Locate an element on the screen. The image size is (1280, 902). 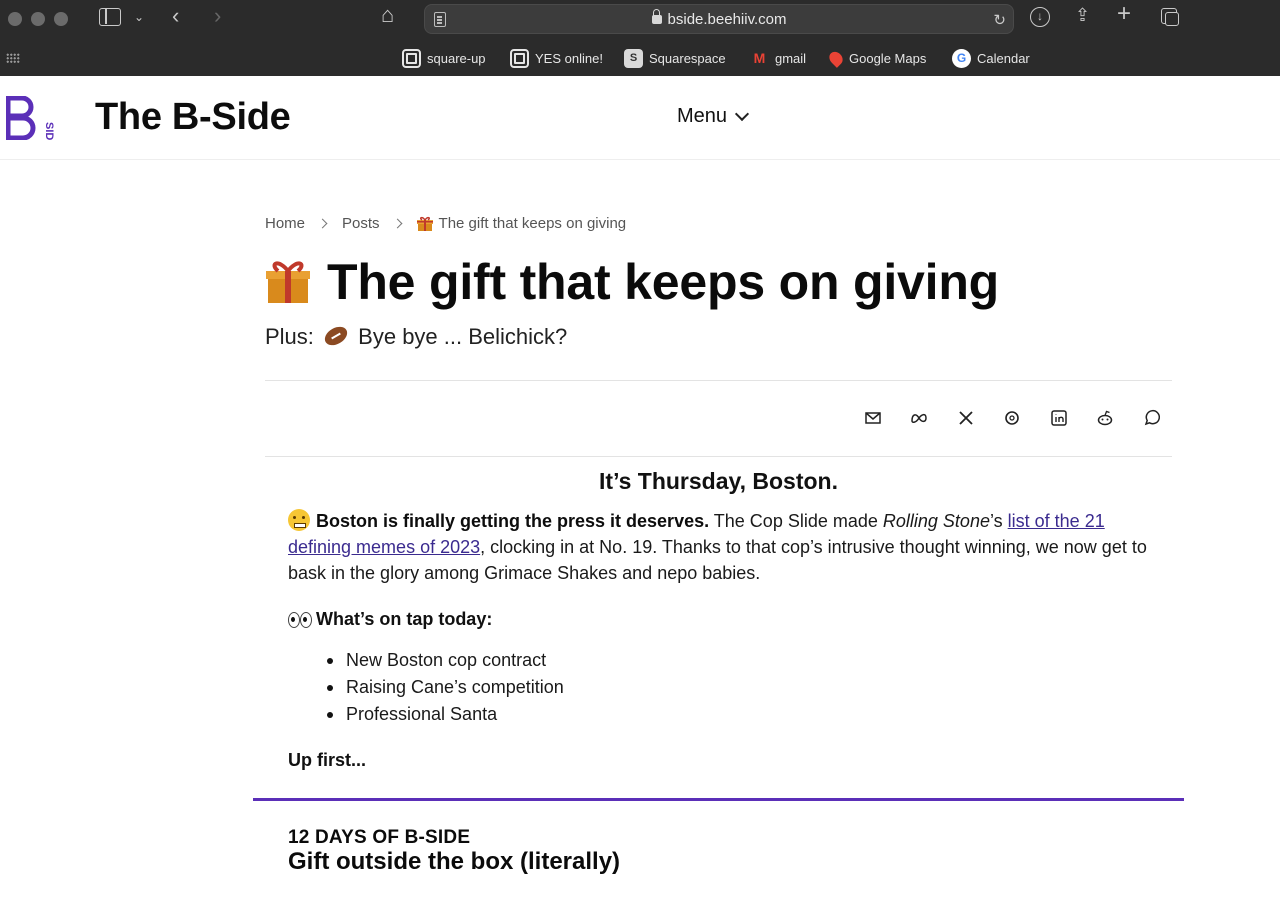
section-divider is located at coordinates (718, 799).